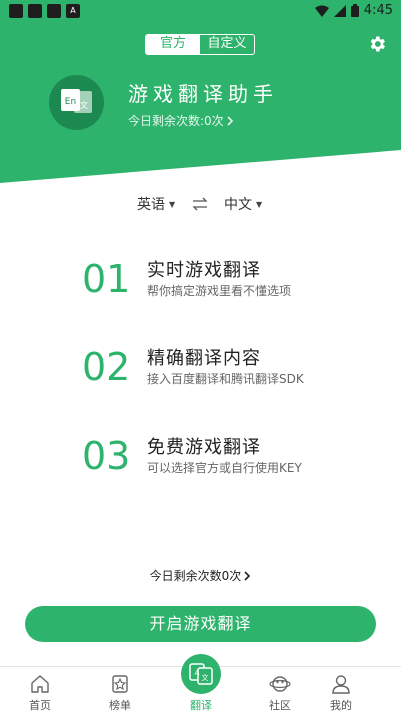 The image size is (401, 713). I want to click on feature-subtitle: 帮你搞定游戏里看不懂选项, so click(219, 291).